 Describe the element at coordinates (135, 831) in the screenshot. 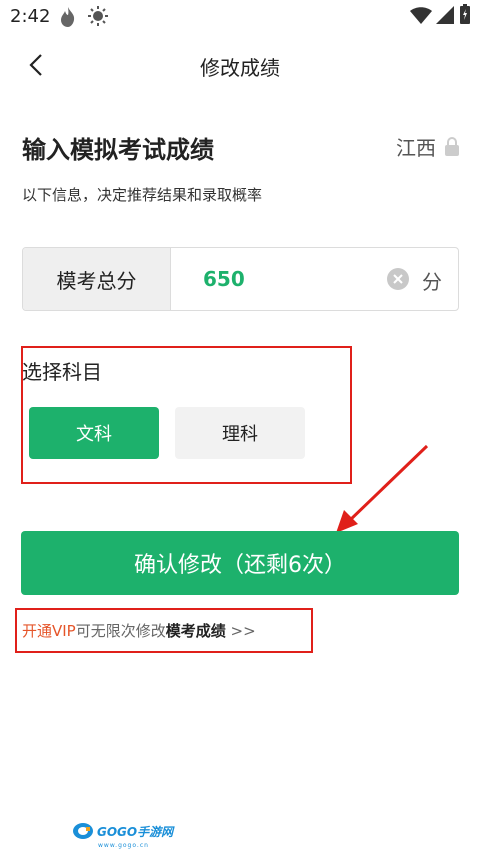

I see `watermark-brand: GOGO手游网` at that location.